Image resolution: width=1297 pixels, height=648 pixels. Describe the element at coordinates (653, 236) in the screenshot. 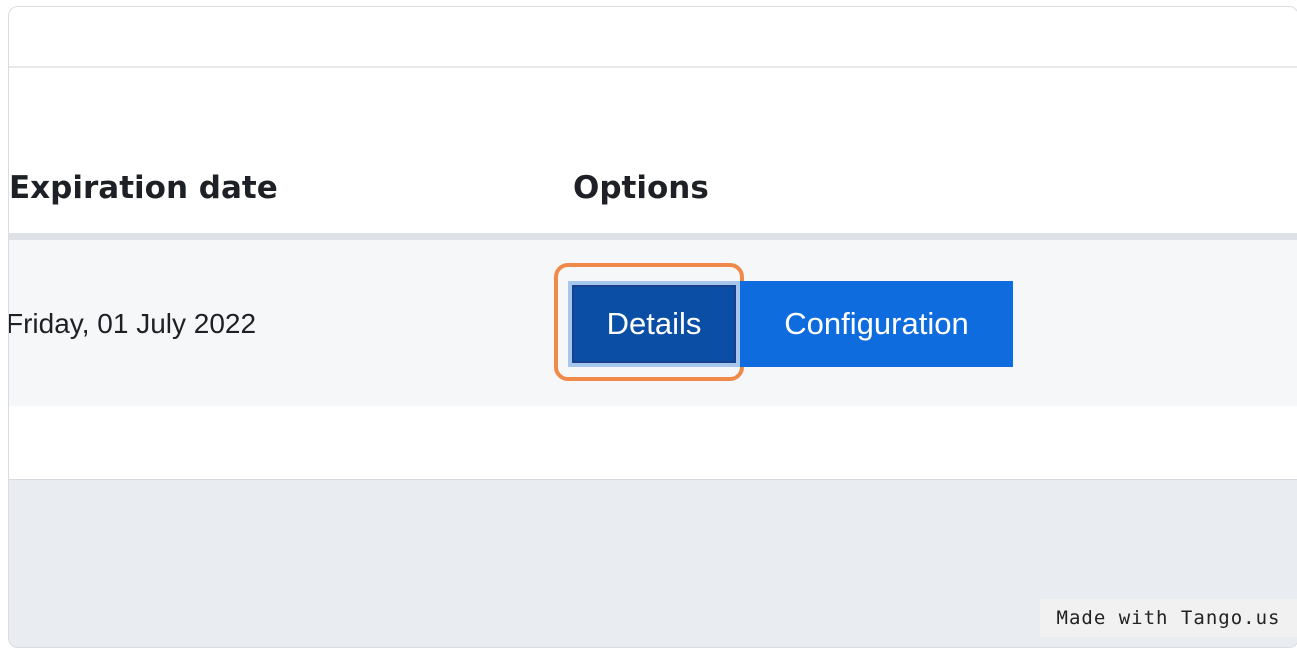

I see `table-header-divider` at that location.